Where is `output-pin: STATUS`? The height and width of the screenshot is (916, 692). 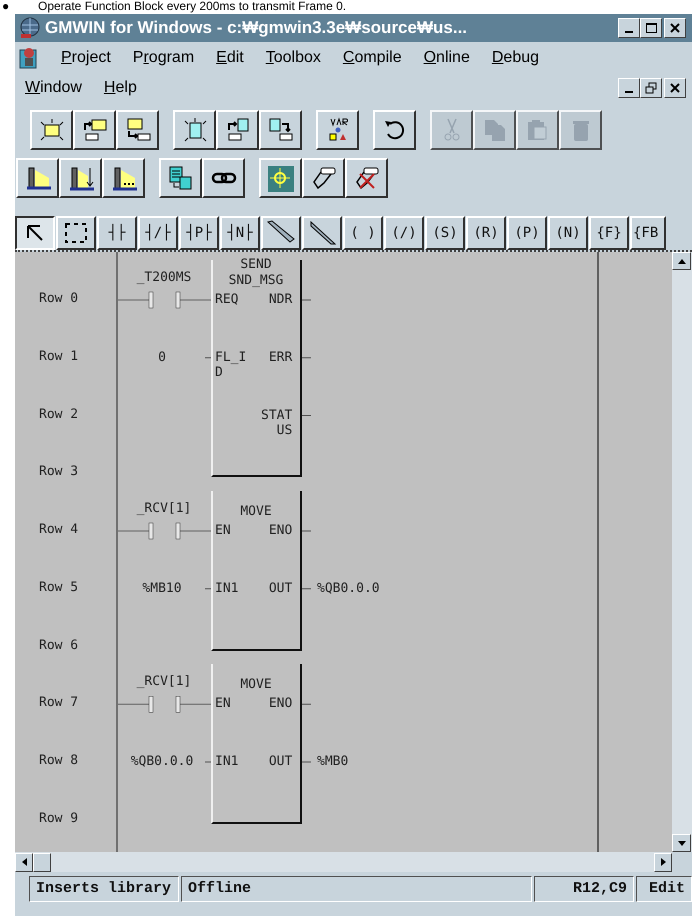 output-pin: STATUS is located at coordinates (276, 423).